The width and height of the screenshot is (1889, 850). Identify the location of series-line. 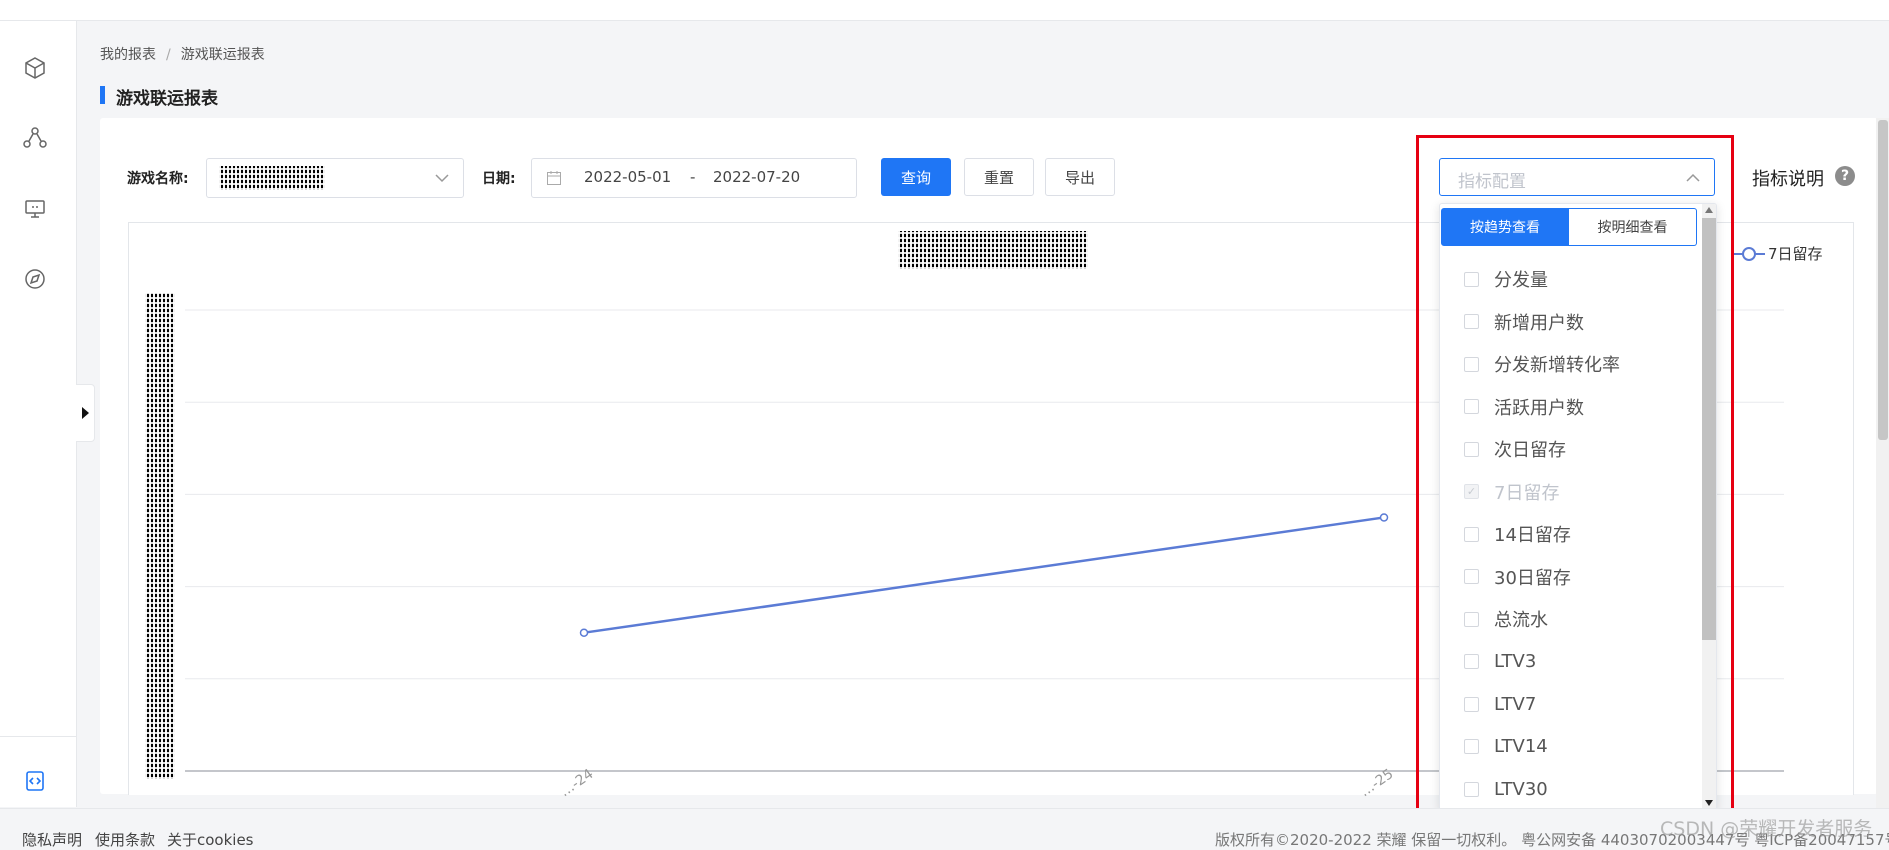
(984, 575).